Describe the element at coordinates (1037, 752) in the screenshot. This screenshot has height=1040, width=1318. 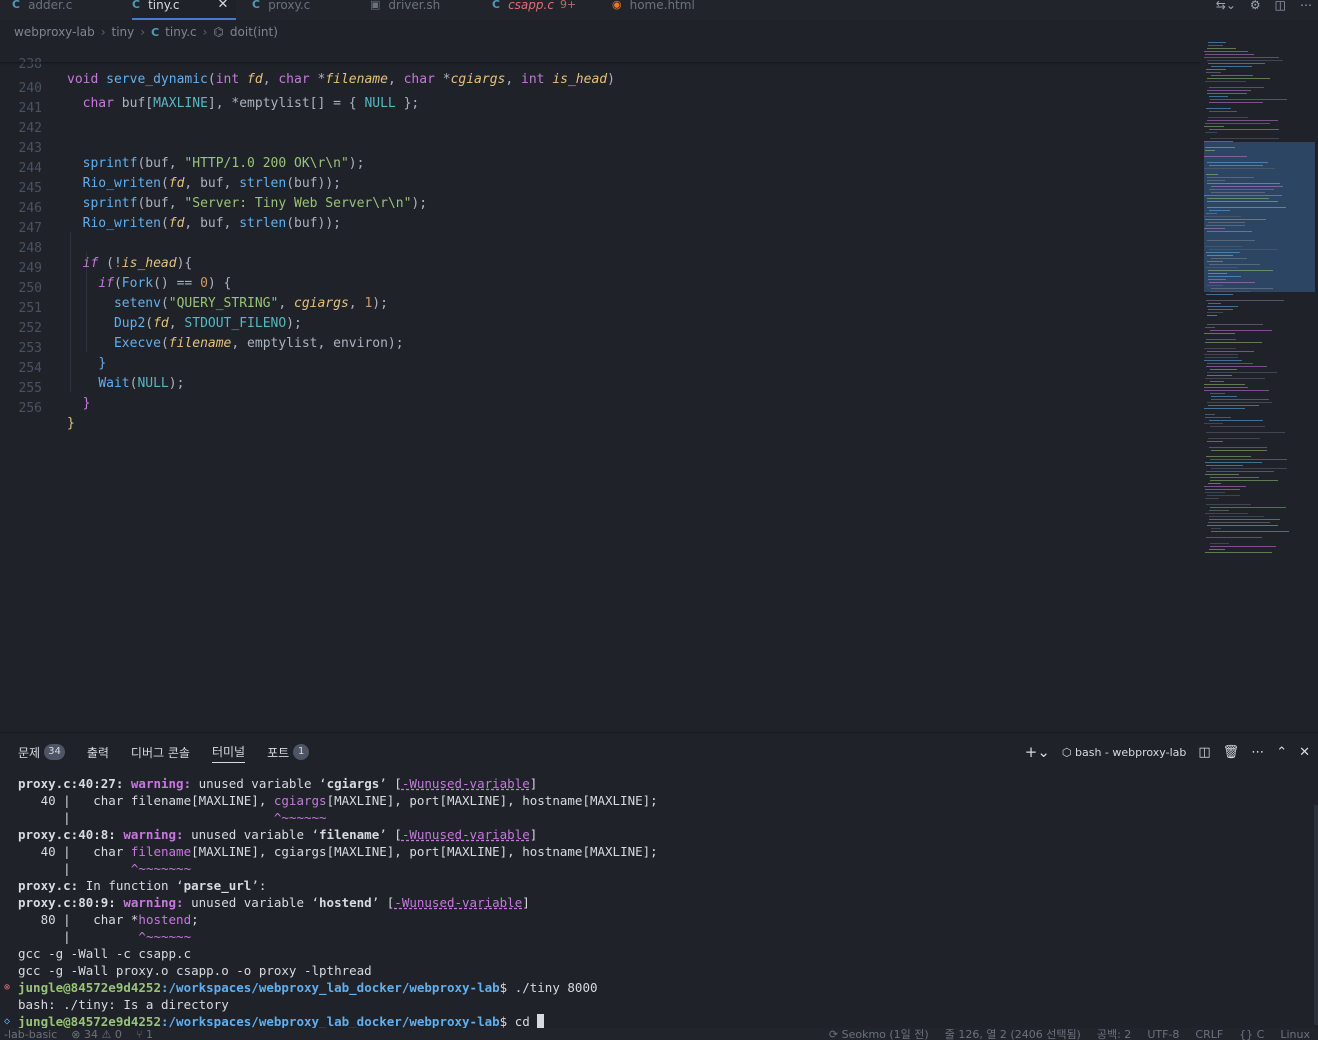
I see `new-terminal-icon: +⌄` at that location.